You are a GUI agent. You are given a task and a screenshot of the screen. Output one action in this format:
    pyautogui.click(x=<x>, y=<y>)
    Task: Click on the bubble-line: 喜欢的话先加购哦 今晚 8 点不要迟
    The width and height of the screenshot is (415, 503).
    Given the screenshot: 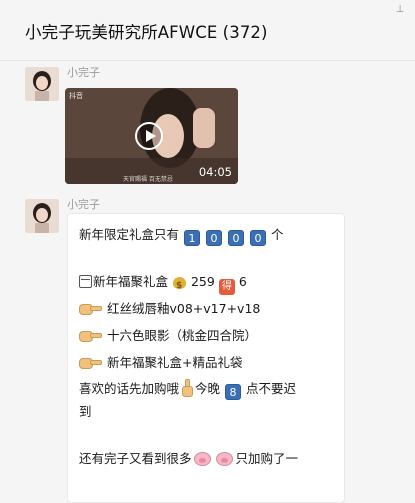 What is the action you would take?
    pyautogui.click(x=187, y=389)
    